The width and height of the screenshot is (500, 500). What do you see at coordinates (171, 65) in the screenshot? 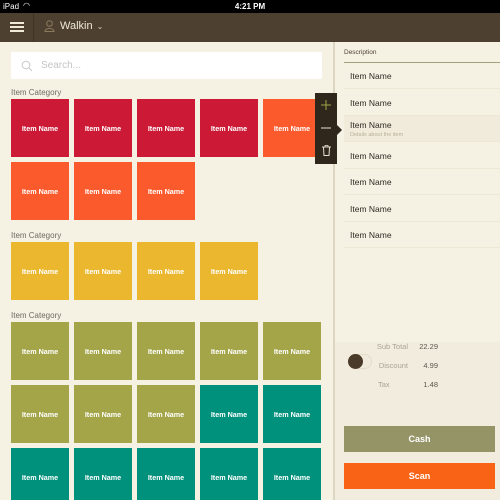
I see `search-input` at bounding box center [171, 65].